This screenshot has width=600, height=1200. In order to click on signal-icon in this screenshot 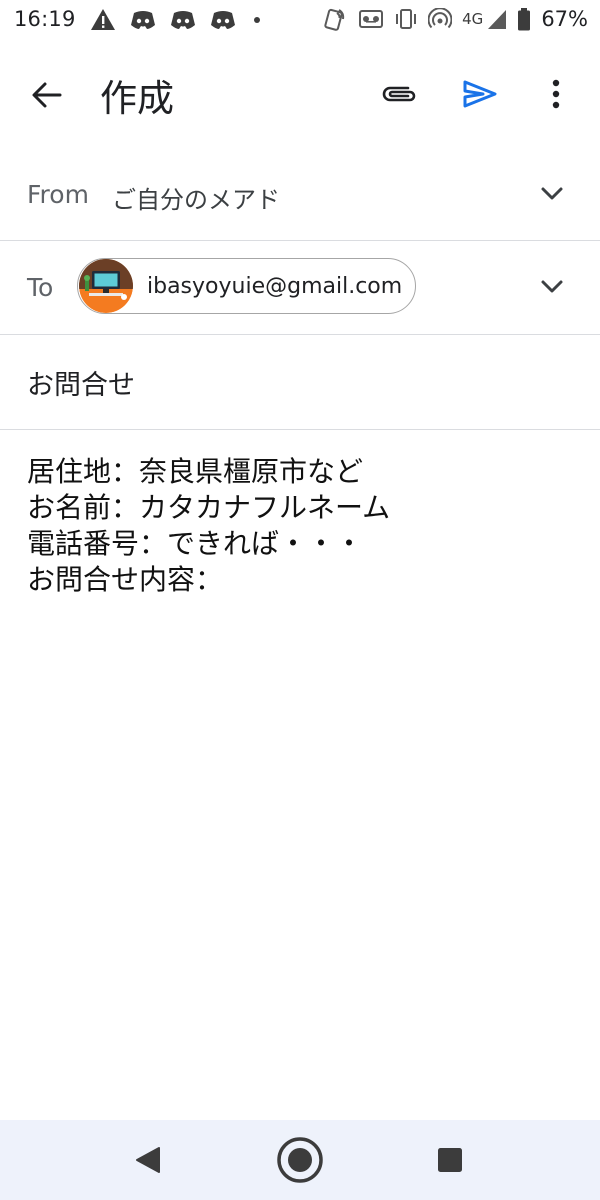, I will do `click(497, 19)`.